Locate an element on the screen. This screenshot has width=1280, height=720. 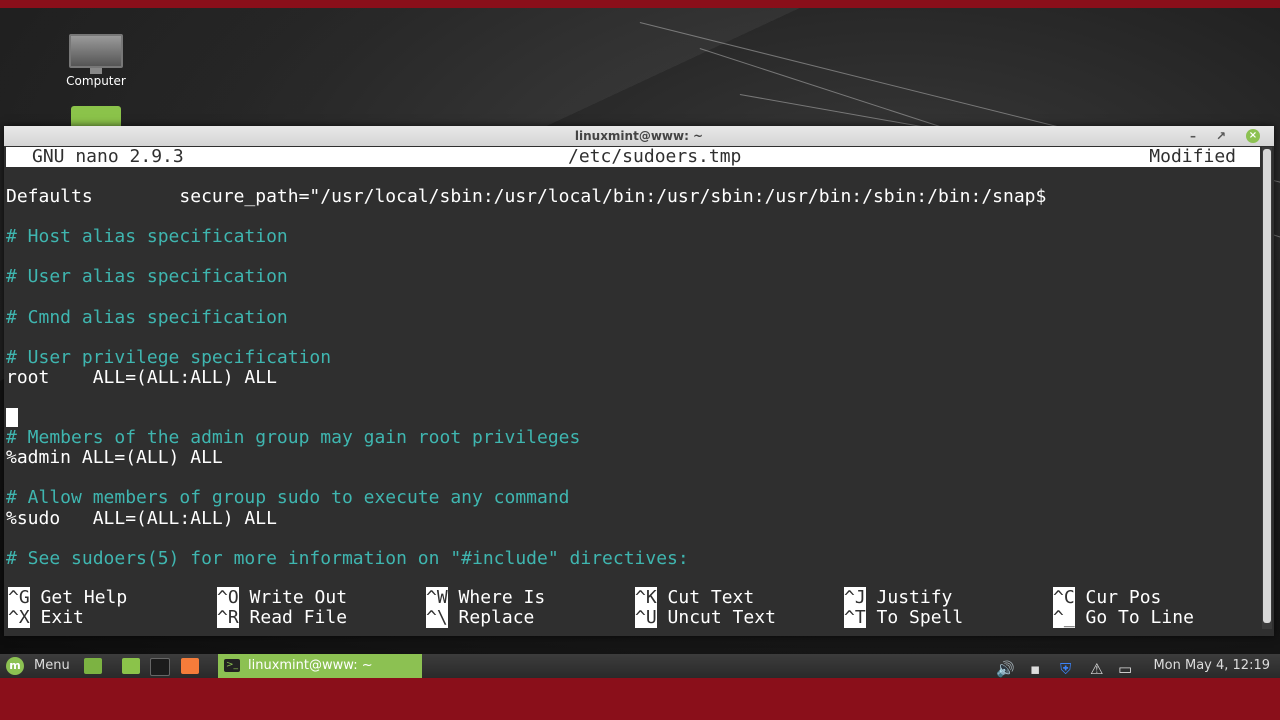
maximize-button: ↗ is located at coordinates (1221, 136).